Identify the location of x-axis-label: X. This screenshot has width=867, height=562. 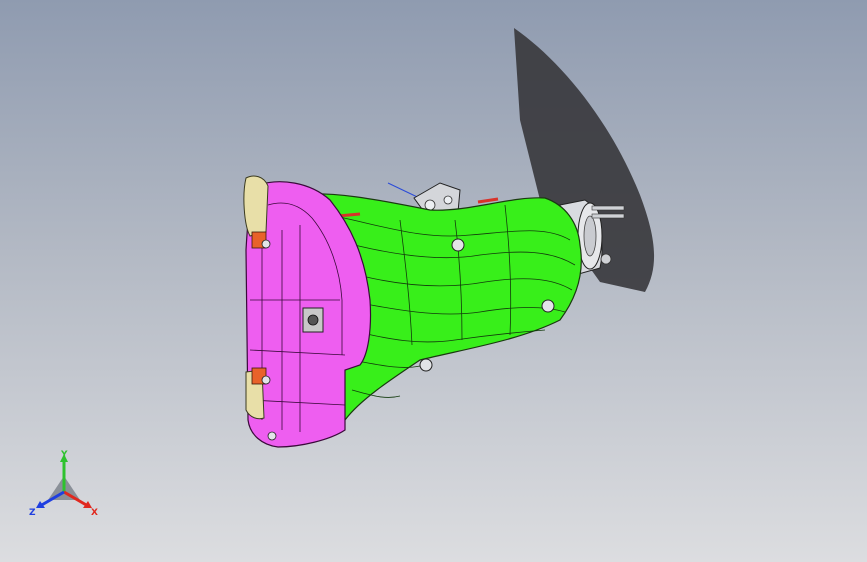
(94, 513).